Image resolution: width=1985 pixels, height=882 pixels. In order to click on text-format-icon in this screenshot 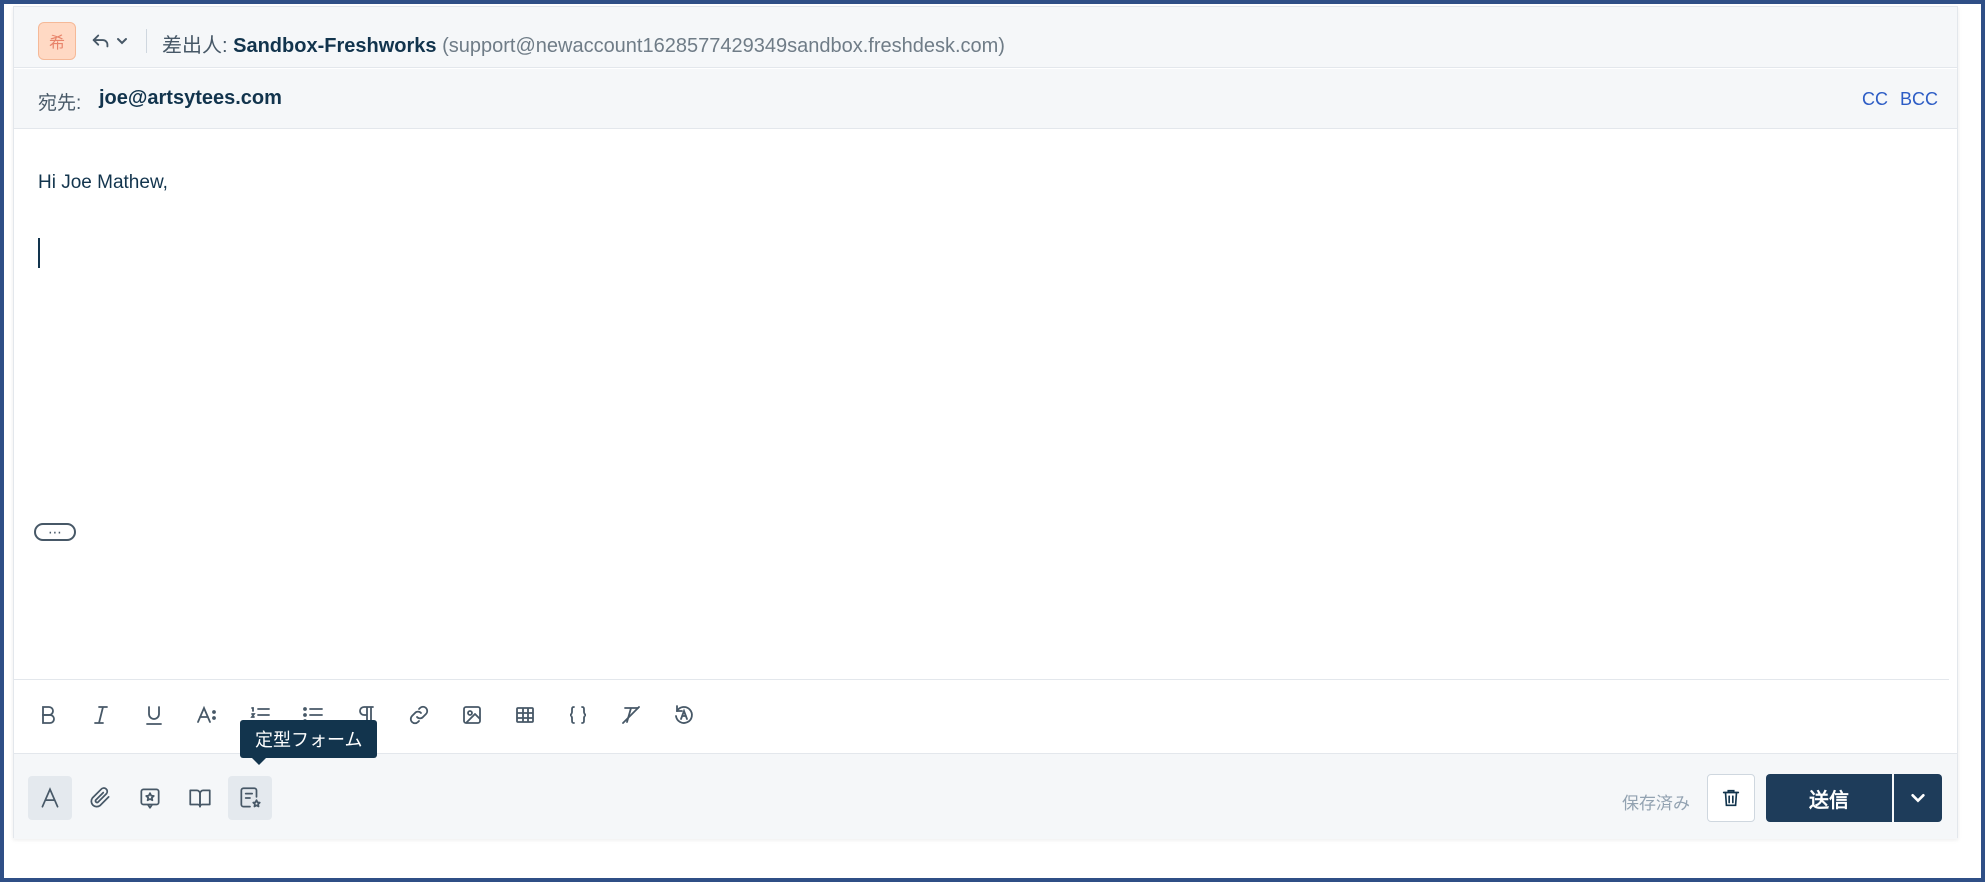, I will do `click(50, 797)`.